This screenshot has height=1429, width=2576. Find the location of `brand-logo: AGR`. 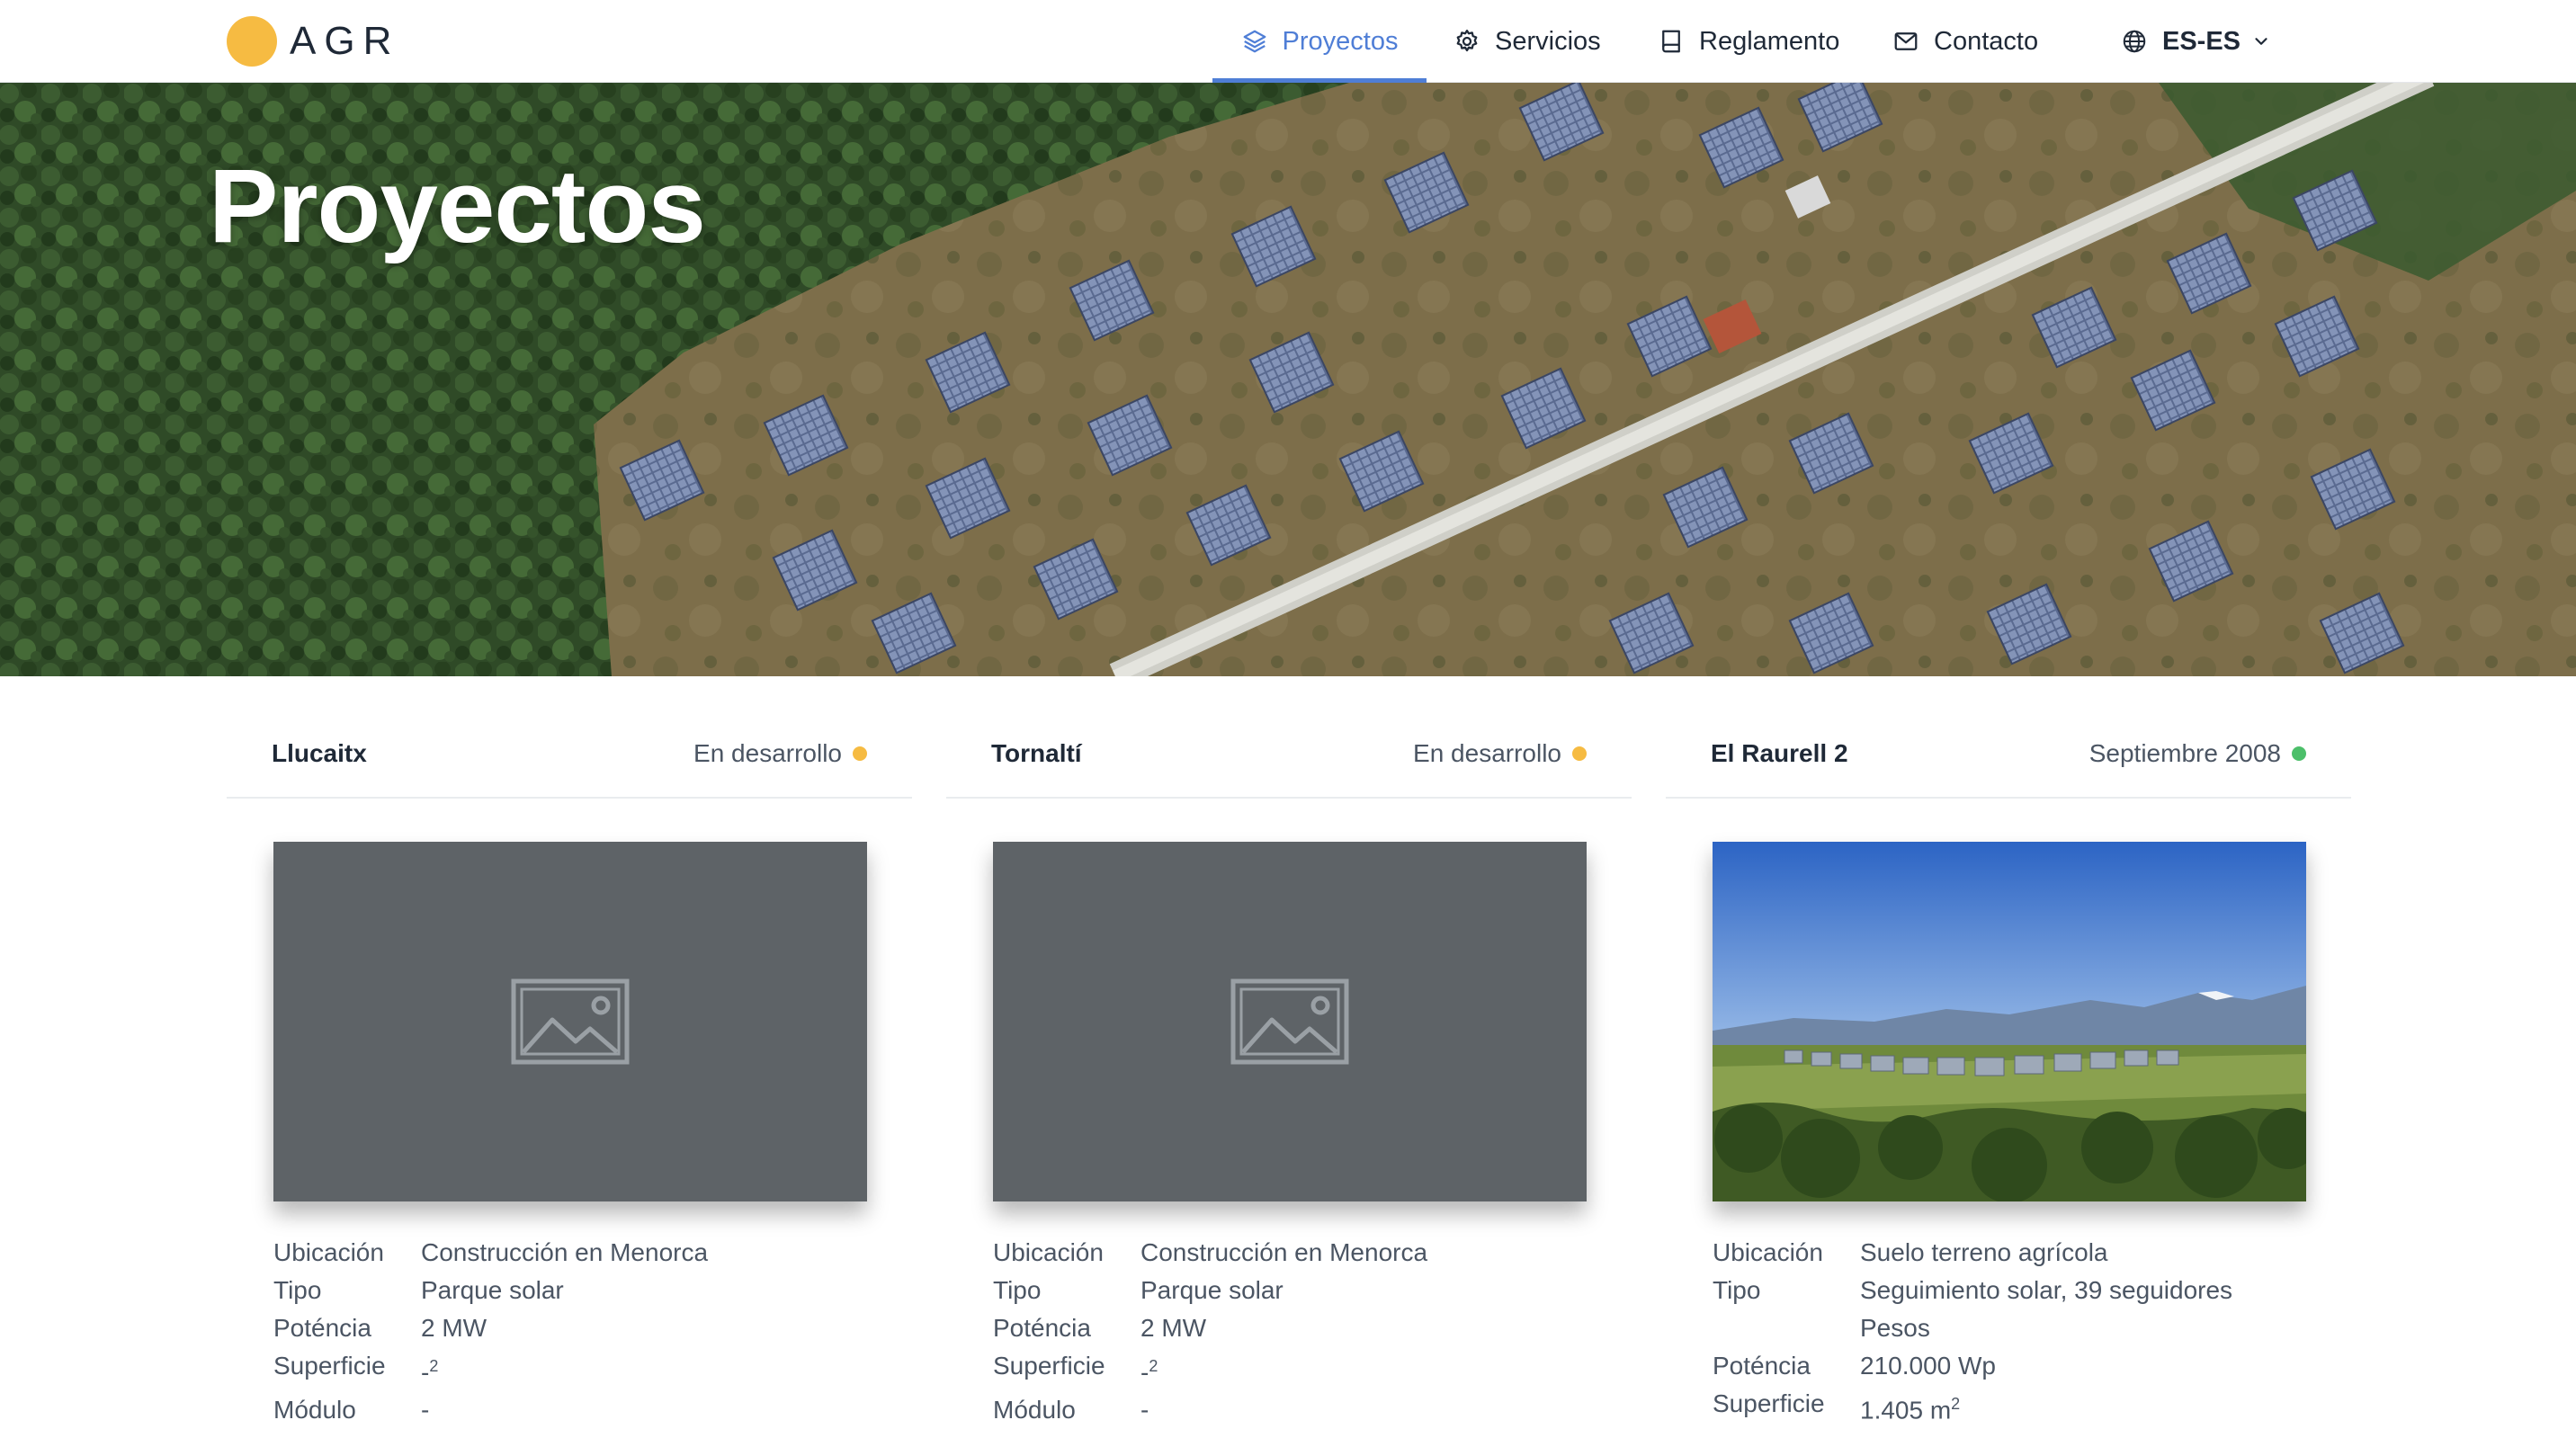

brand-logo: AGR is located at coordinates (313, 41).